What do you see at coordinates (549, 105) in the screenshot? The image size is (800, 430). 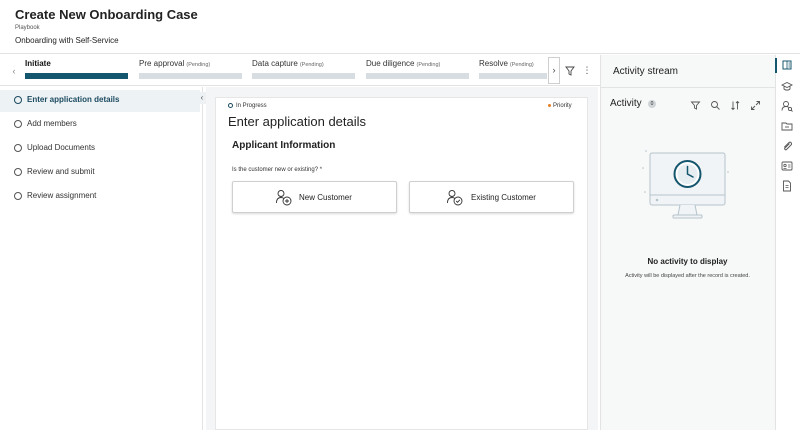 I see `priority-dot-icon` at bounding box center [549, 105].